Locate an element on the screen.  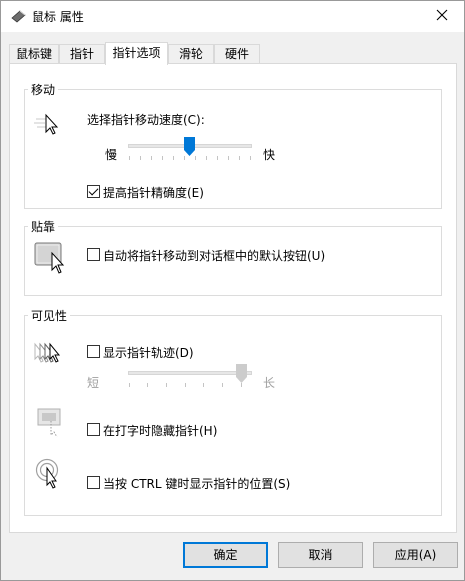
snap-group: 贴靠 自动将指针移动到对话框中的默认按钮(U) is located at coordinates (233, 257).